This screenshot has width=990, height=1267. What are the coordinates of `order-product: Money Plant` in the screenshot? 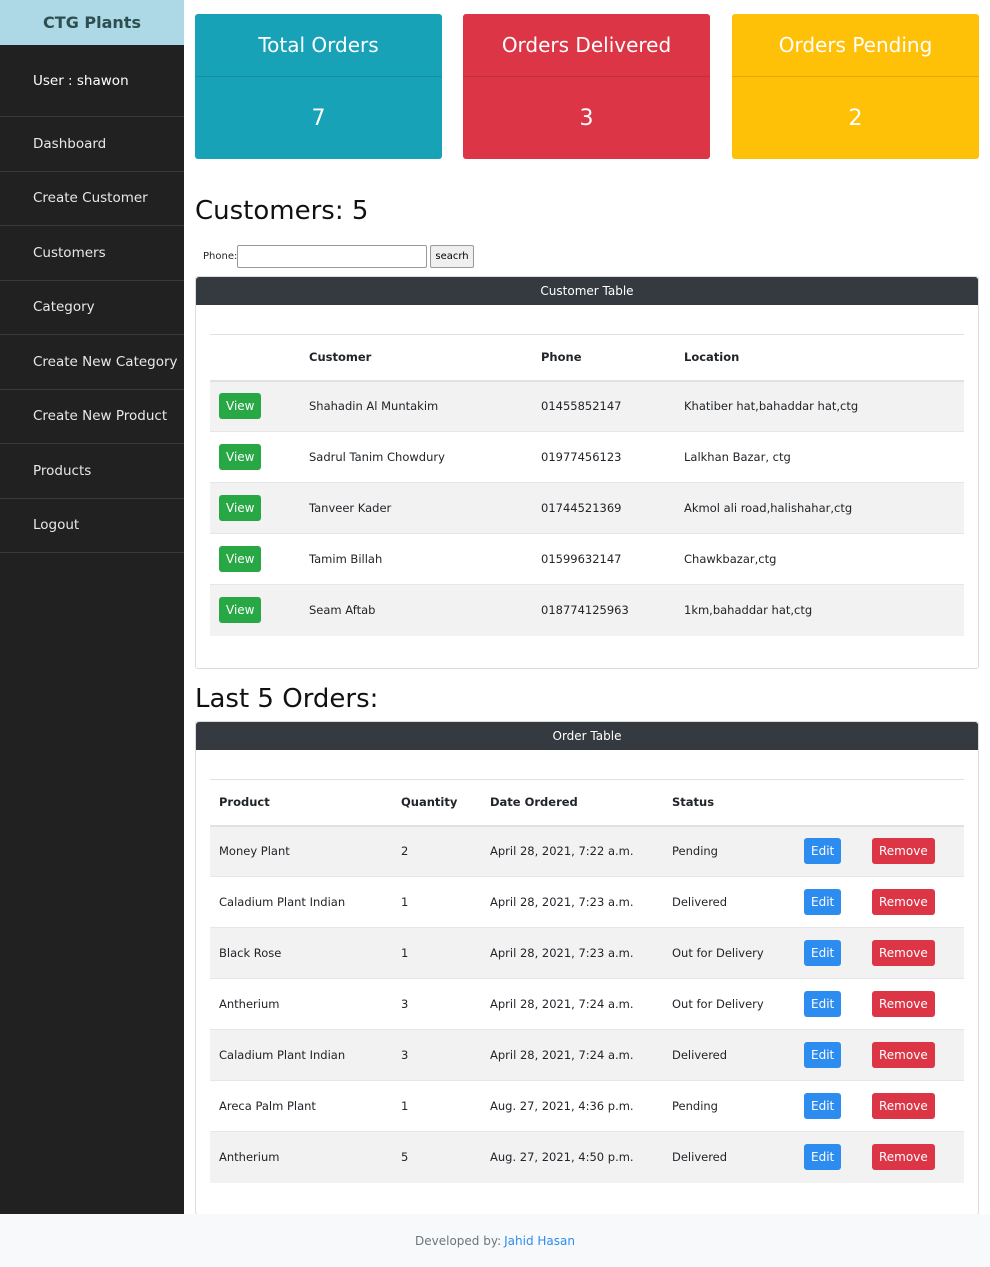 It's located at (301, 851).